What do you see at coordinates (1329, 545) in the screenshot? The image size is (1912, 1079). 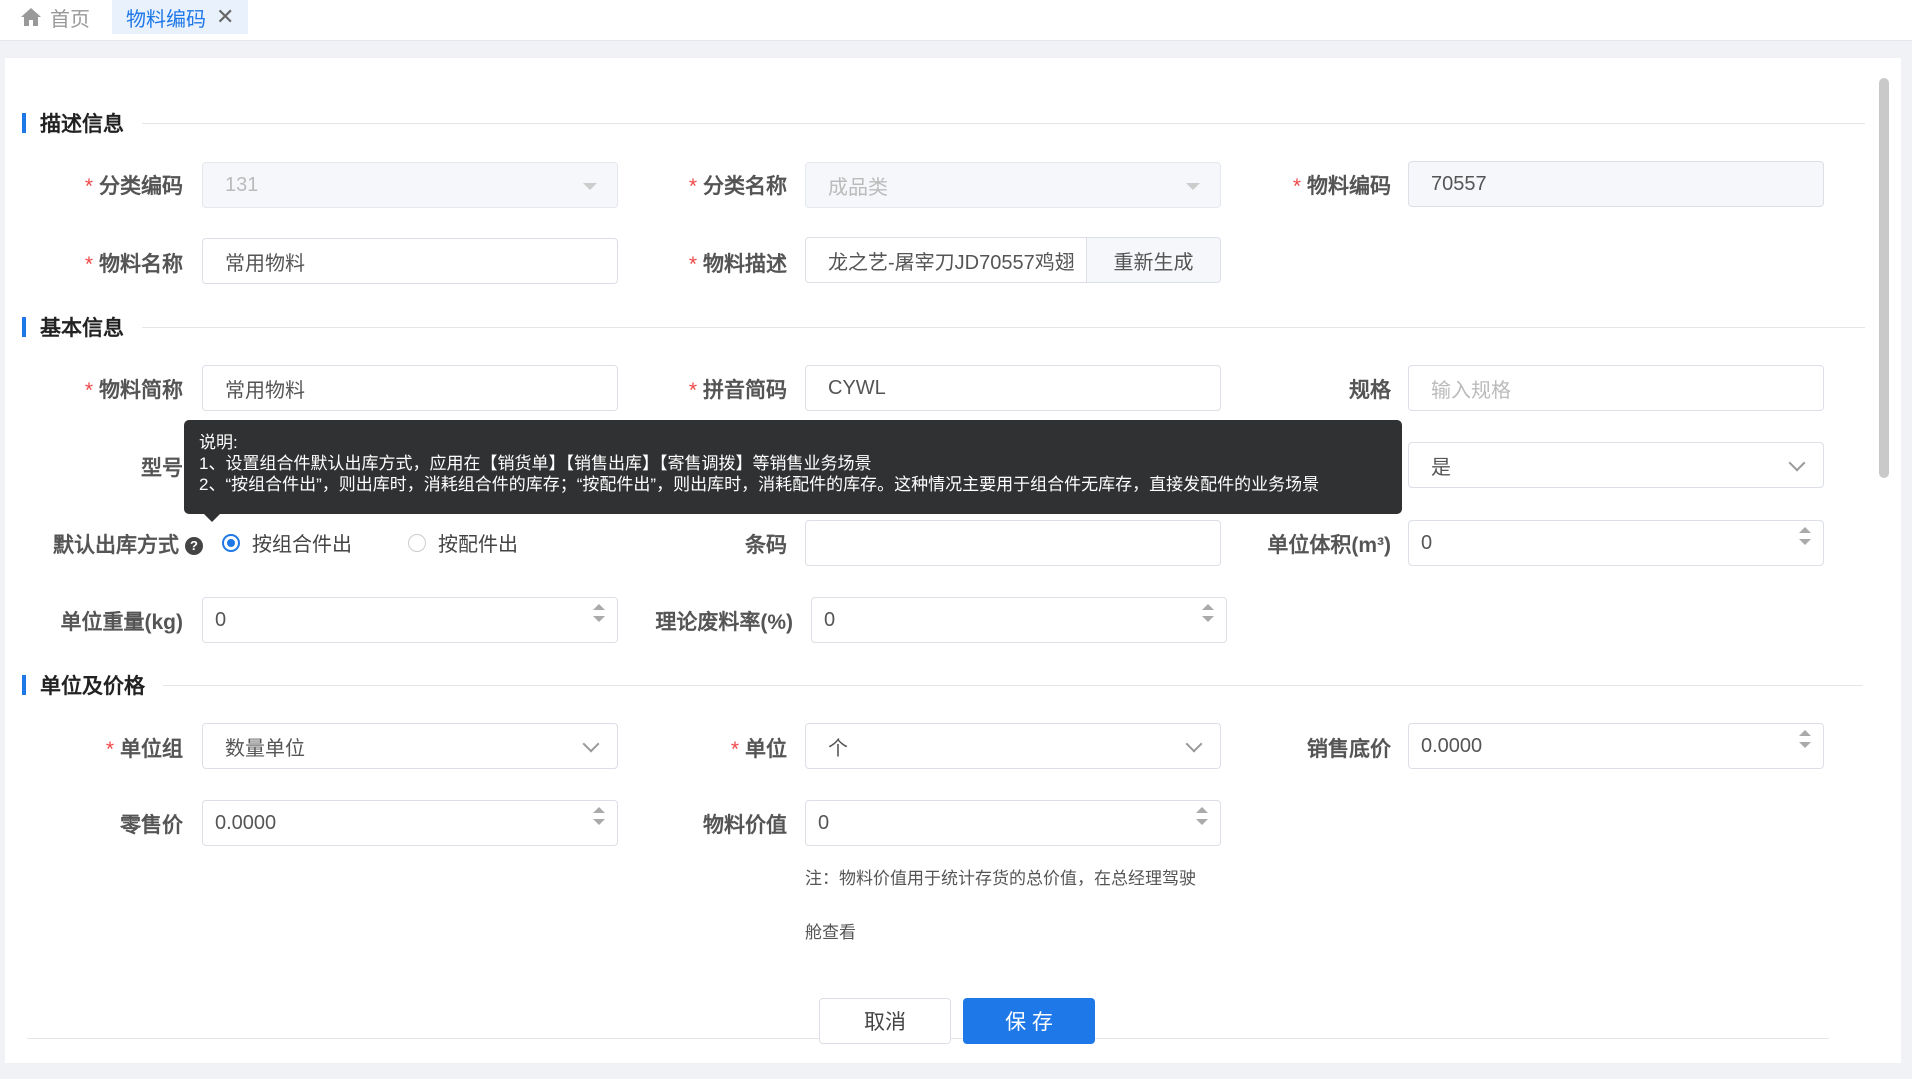 I see `unit-volume-label: 单位体积(m³)` at bounding box center [1329, 545].